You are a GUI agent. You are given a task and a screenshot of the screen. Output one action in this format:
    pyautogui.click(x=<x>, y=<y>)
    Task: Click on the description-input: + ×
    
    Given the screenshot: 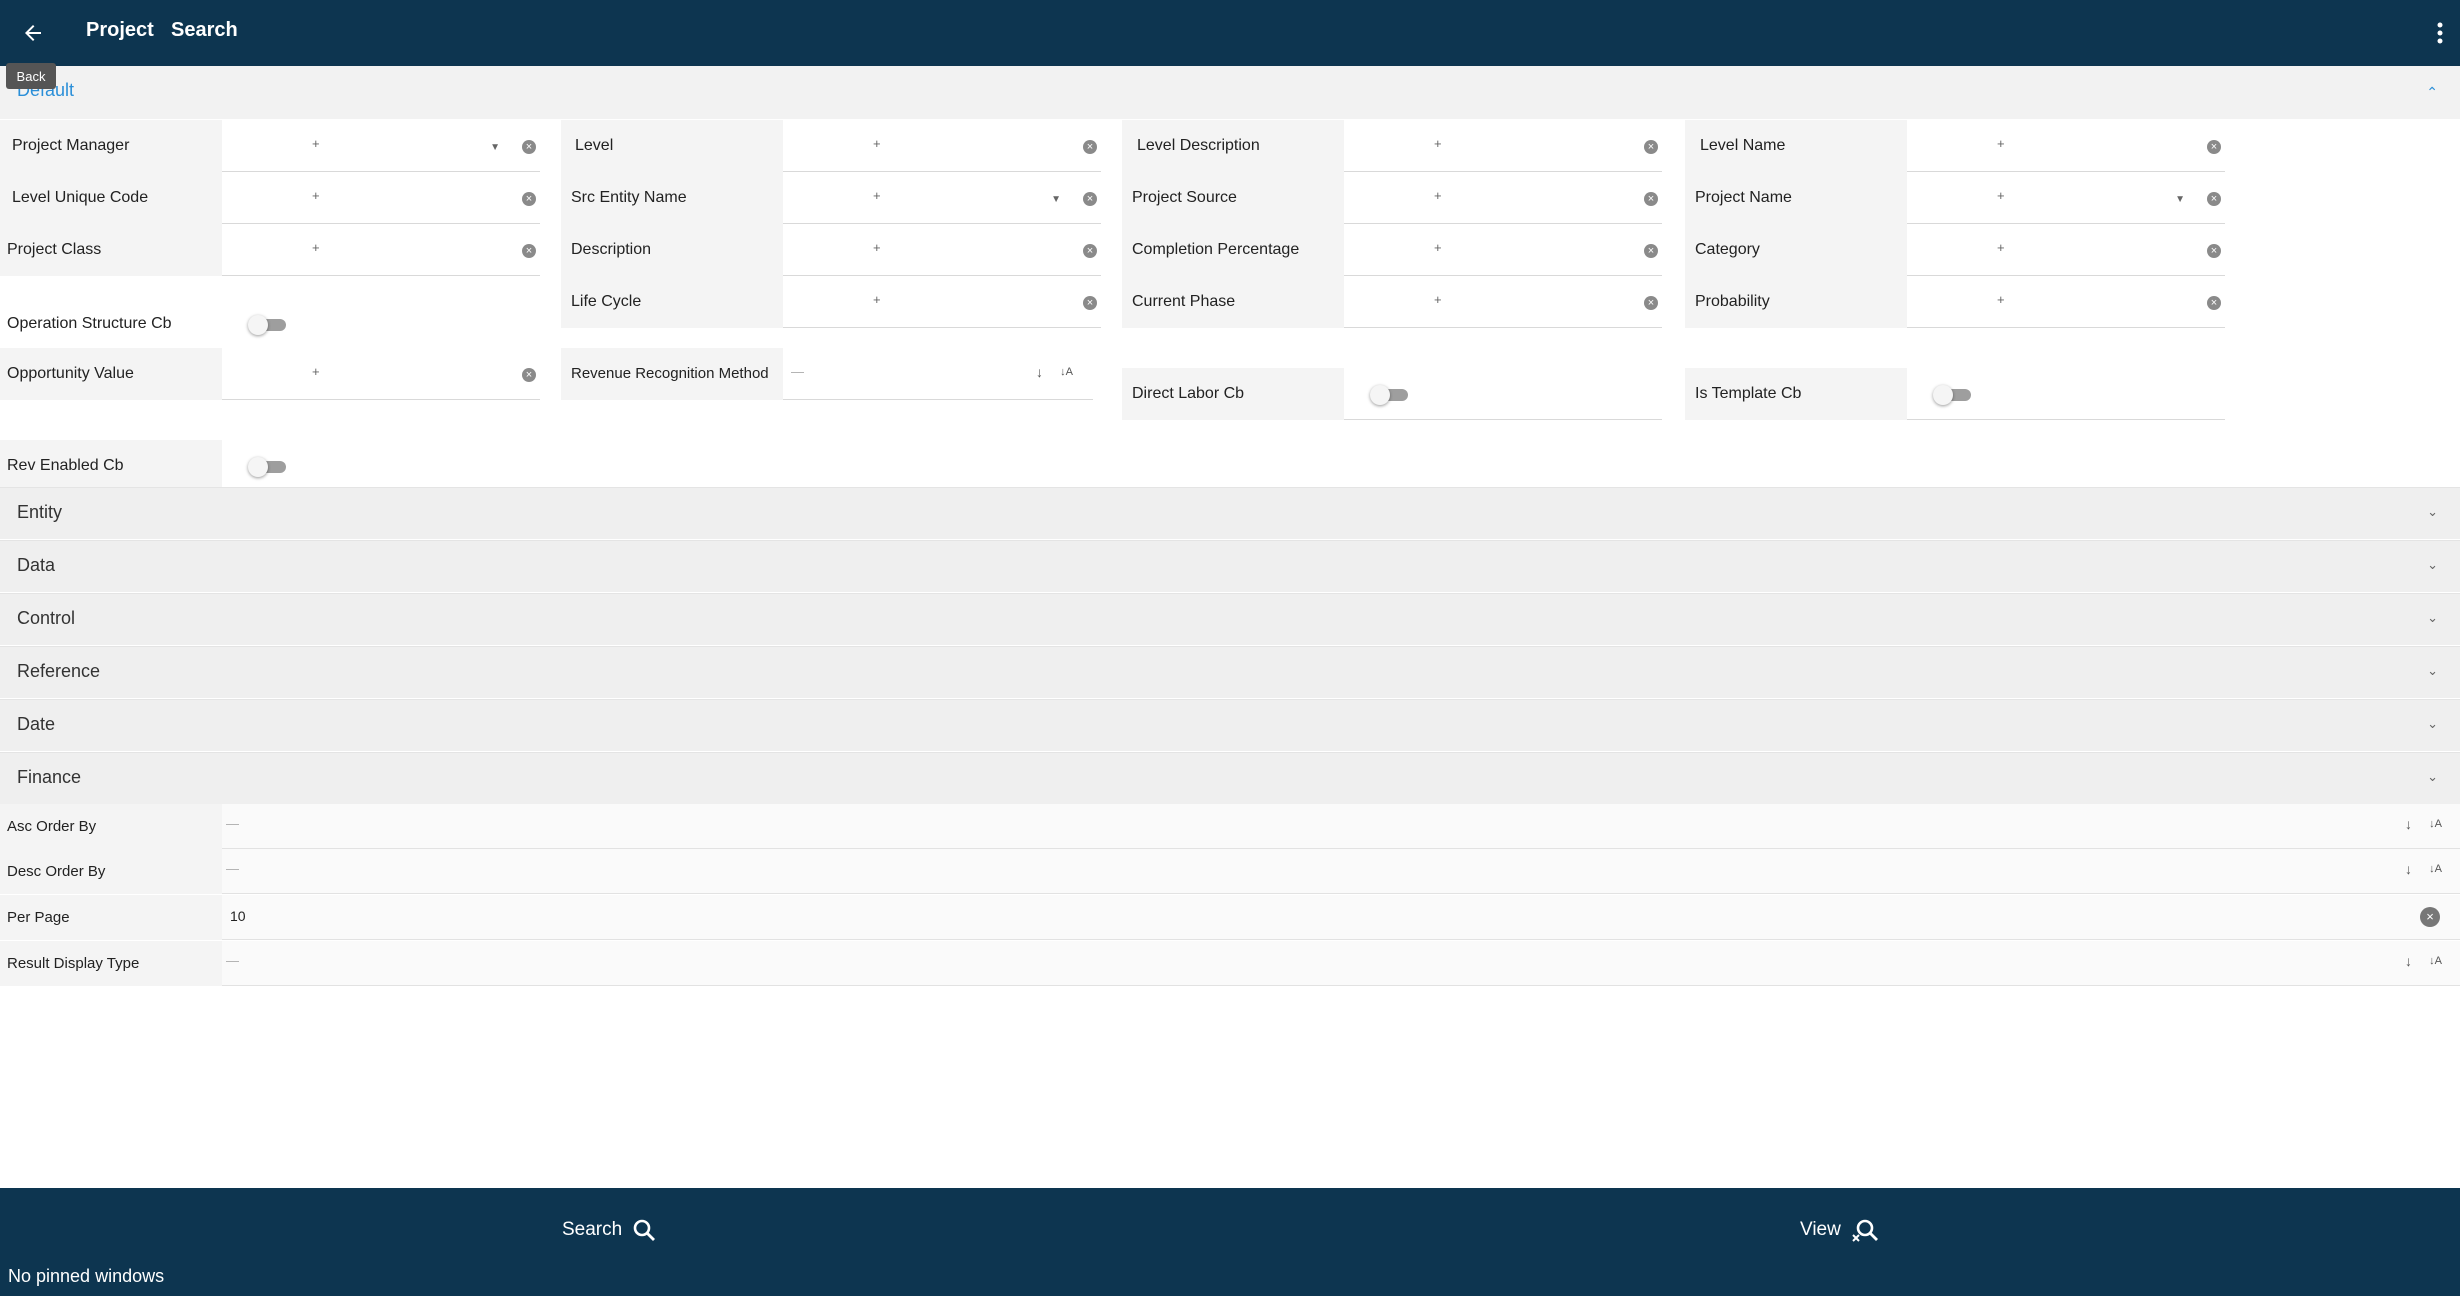 What is the action you would take?
    pyautogui.click(x=942, y=250)
    